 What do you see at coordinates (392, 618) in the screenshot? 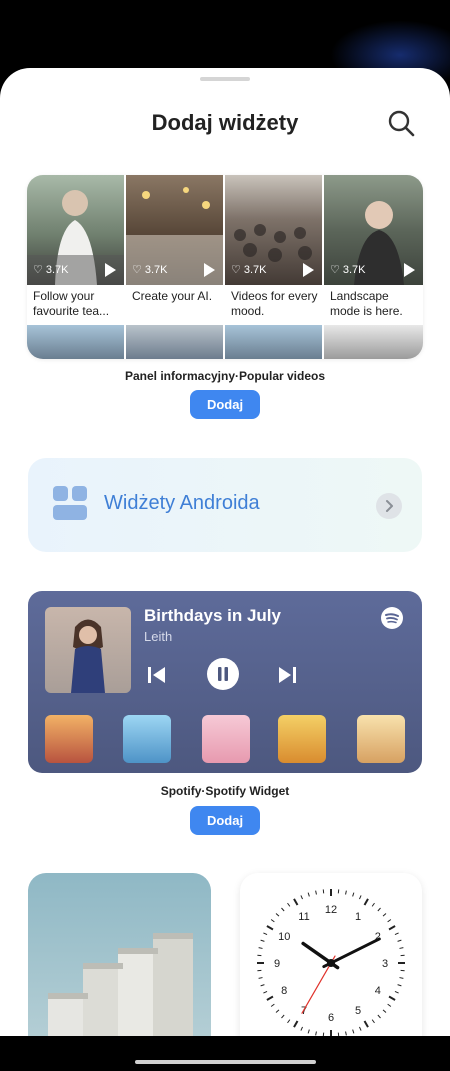
I see `spotify-logo-icon` at bounding box center [392, 618].